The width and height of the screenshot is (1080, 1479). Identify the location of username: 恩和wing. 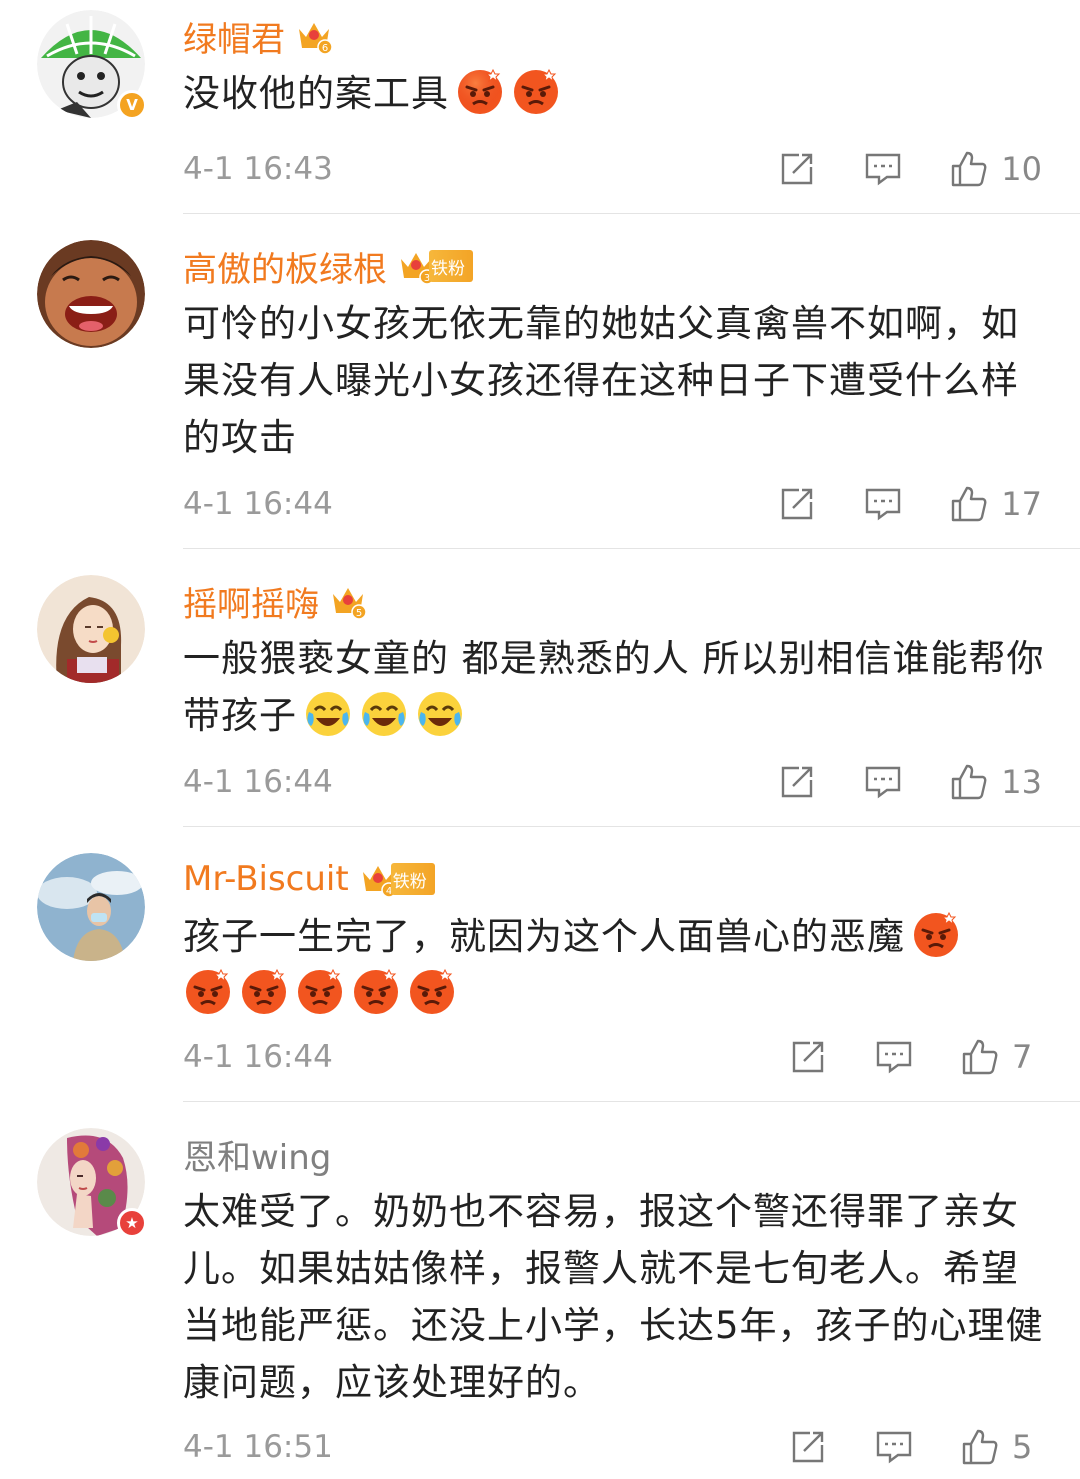
(257, 1154).